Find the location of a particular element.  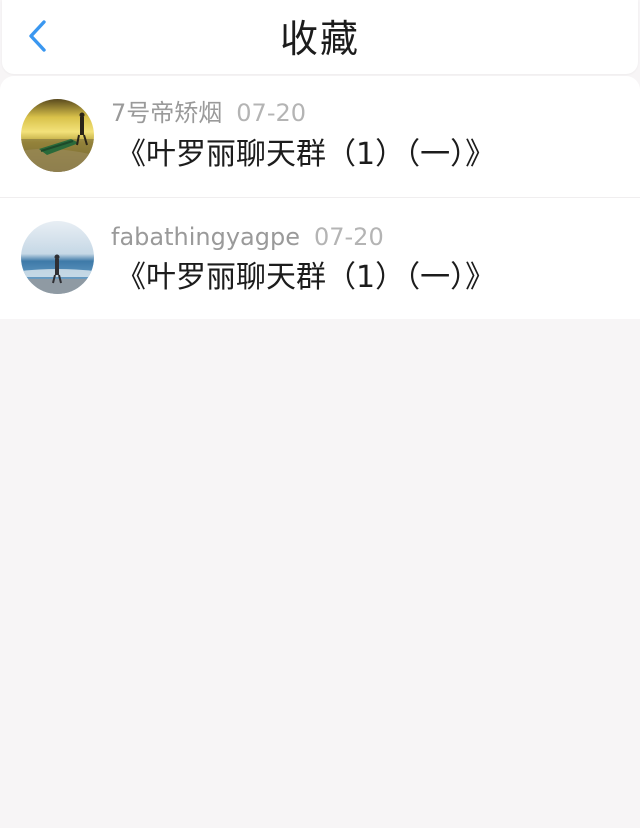

nav-bar: 收藏 is located at coordinates (320, 37).